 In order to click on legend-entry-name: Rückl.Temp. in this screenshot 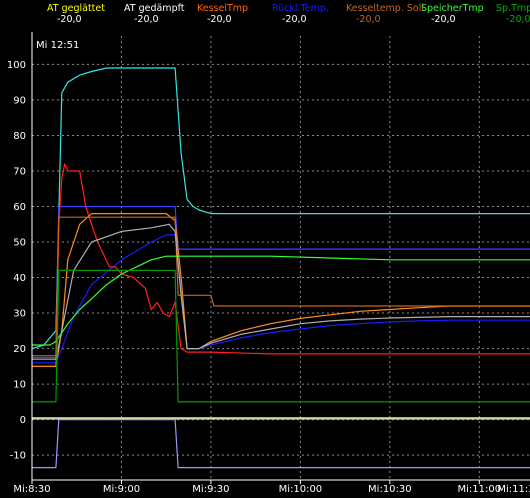, I will do `click(300, 8)`.